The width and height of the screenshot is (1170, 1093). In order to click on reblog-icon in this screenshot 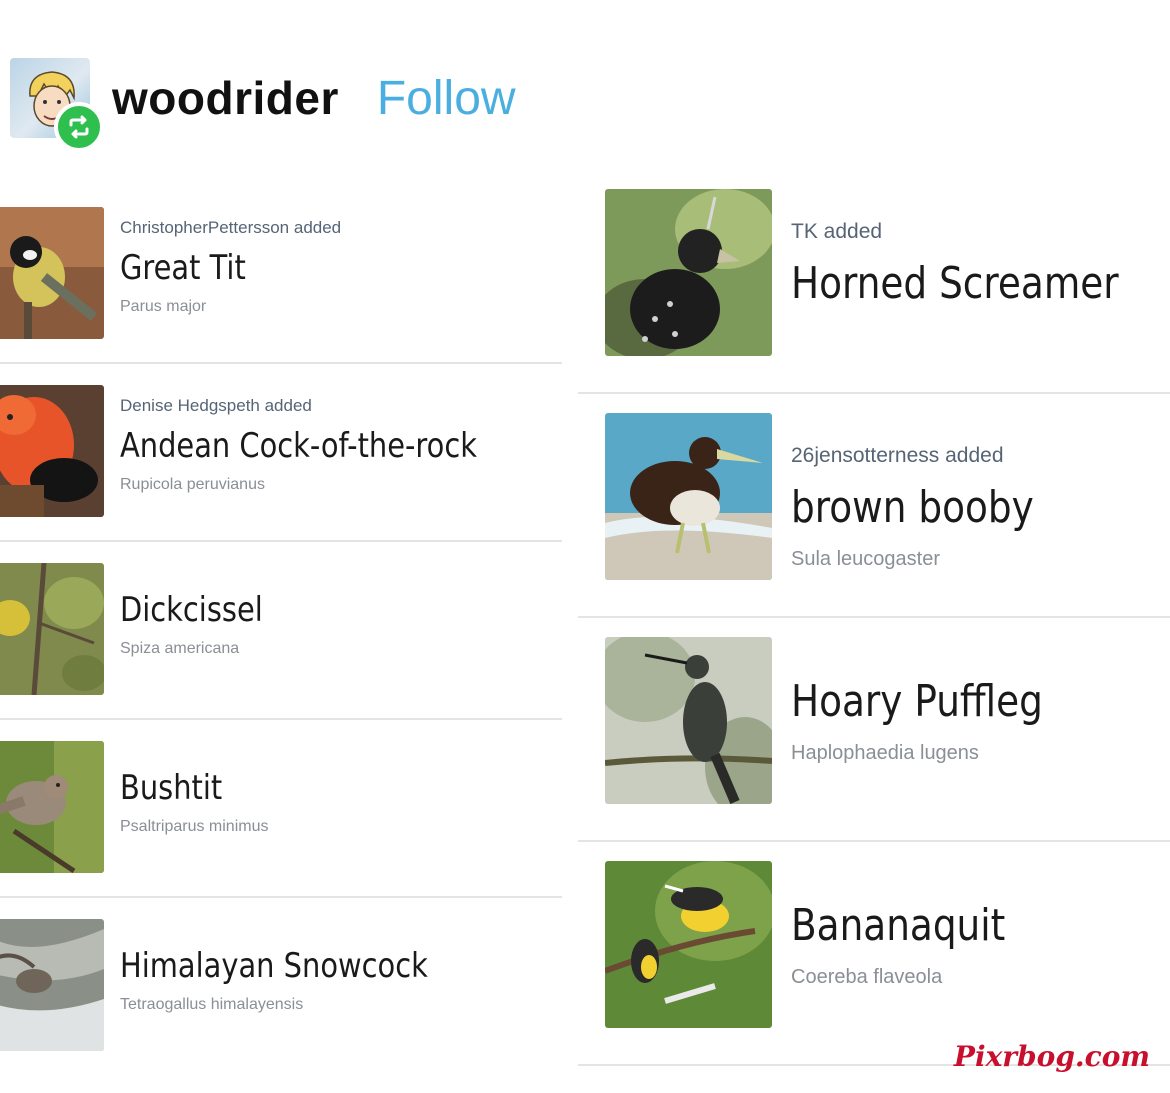, I will do `click(79, 127)`.